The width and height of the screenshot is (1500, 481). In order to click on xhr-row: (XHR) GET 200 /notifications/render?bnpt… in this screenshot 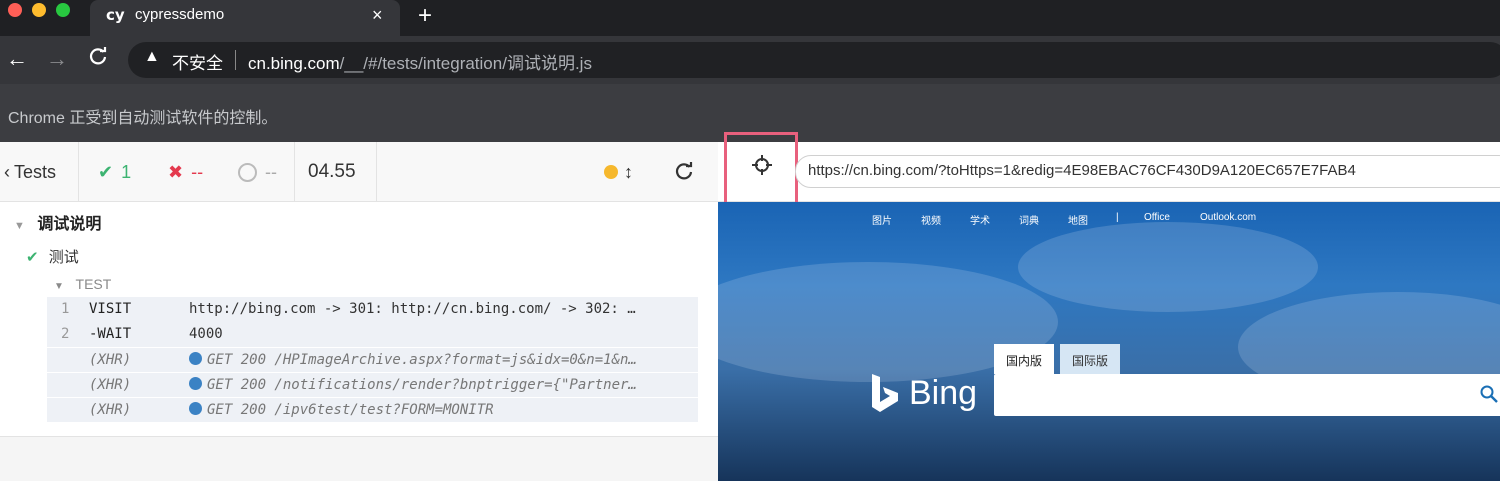, I will do `click(372, 384)`.